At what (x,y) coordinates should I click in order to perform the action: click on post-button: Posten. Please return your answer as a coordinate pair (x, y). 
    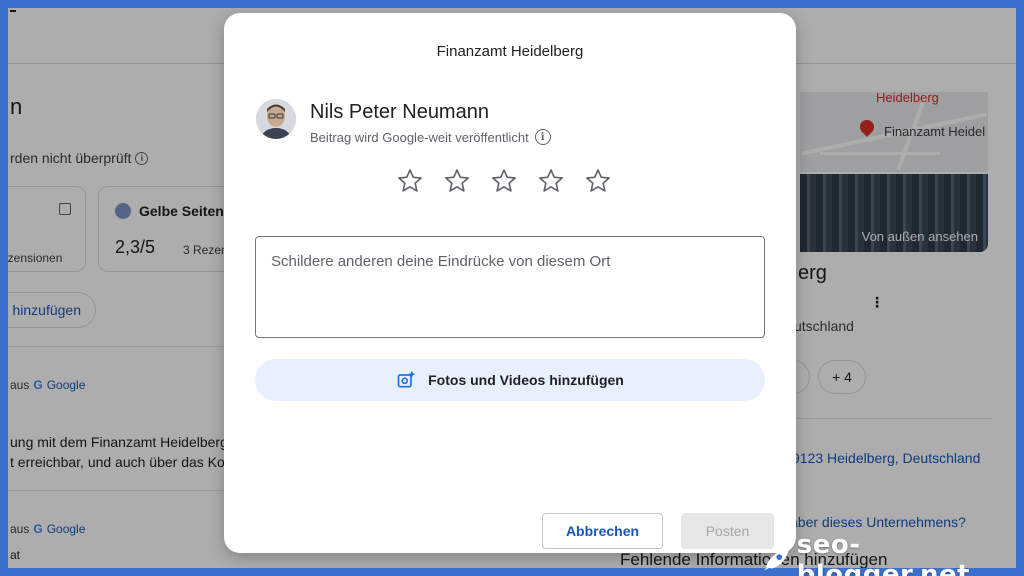
    Looking at the image, I should click on (727, 531).